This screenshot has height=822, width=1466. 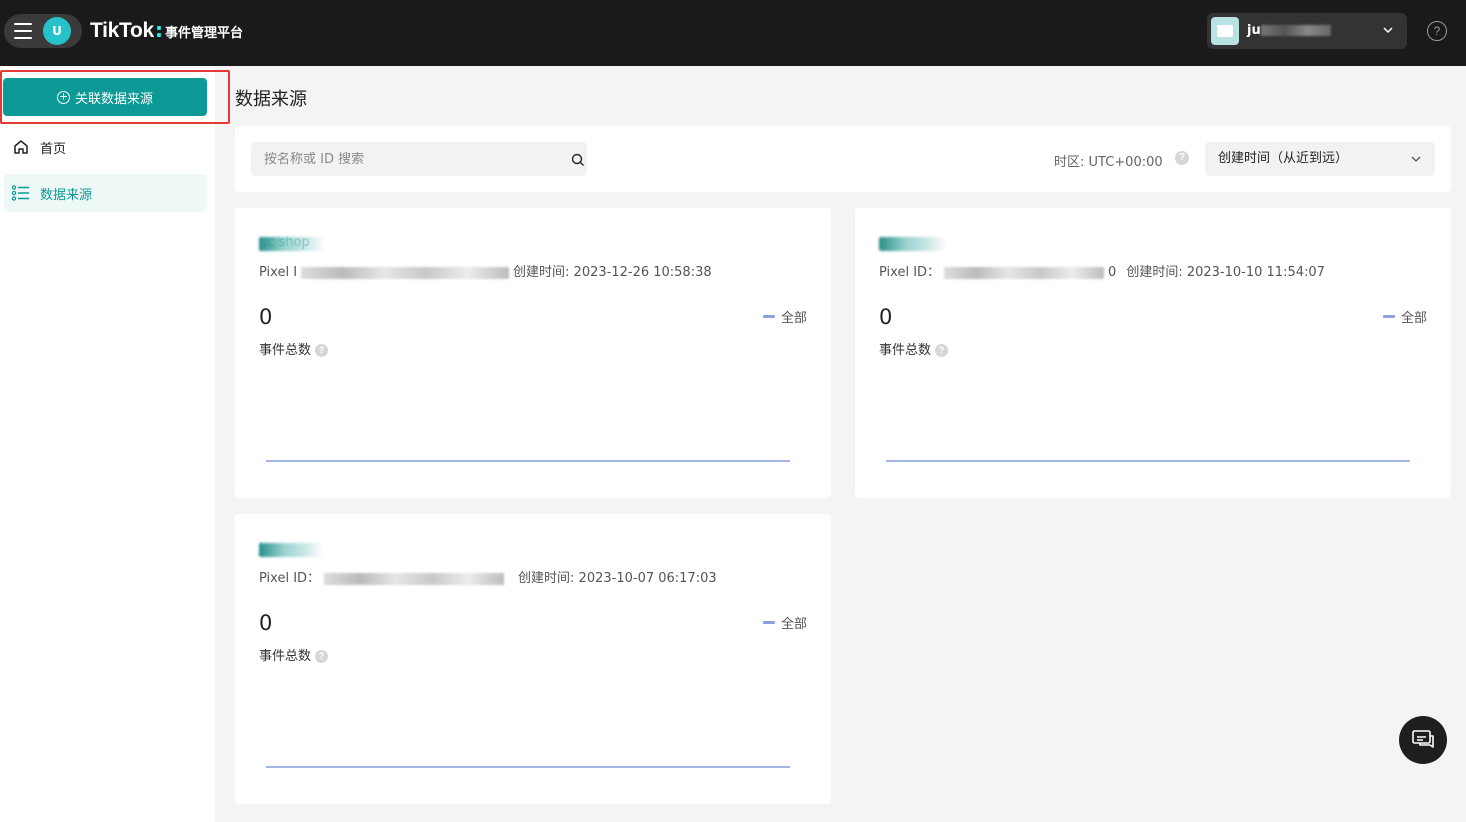 What do you see at coordinates (1283, 158) in the screenshot?
I see `sort-selected-value: 创建时间（从近到远）` at bounding box center [1283, 158].